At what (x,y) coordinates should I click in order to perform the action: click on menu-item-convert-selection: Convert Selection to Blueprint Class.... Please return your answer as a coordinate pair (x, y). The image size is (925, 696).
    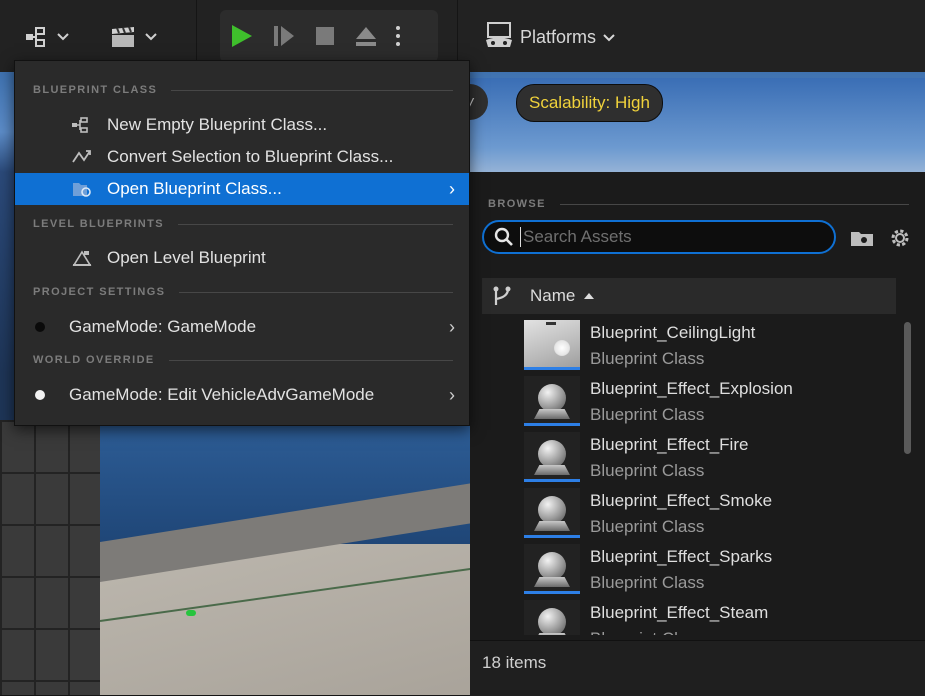
    Looking at the image, I should click on (242, 157).